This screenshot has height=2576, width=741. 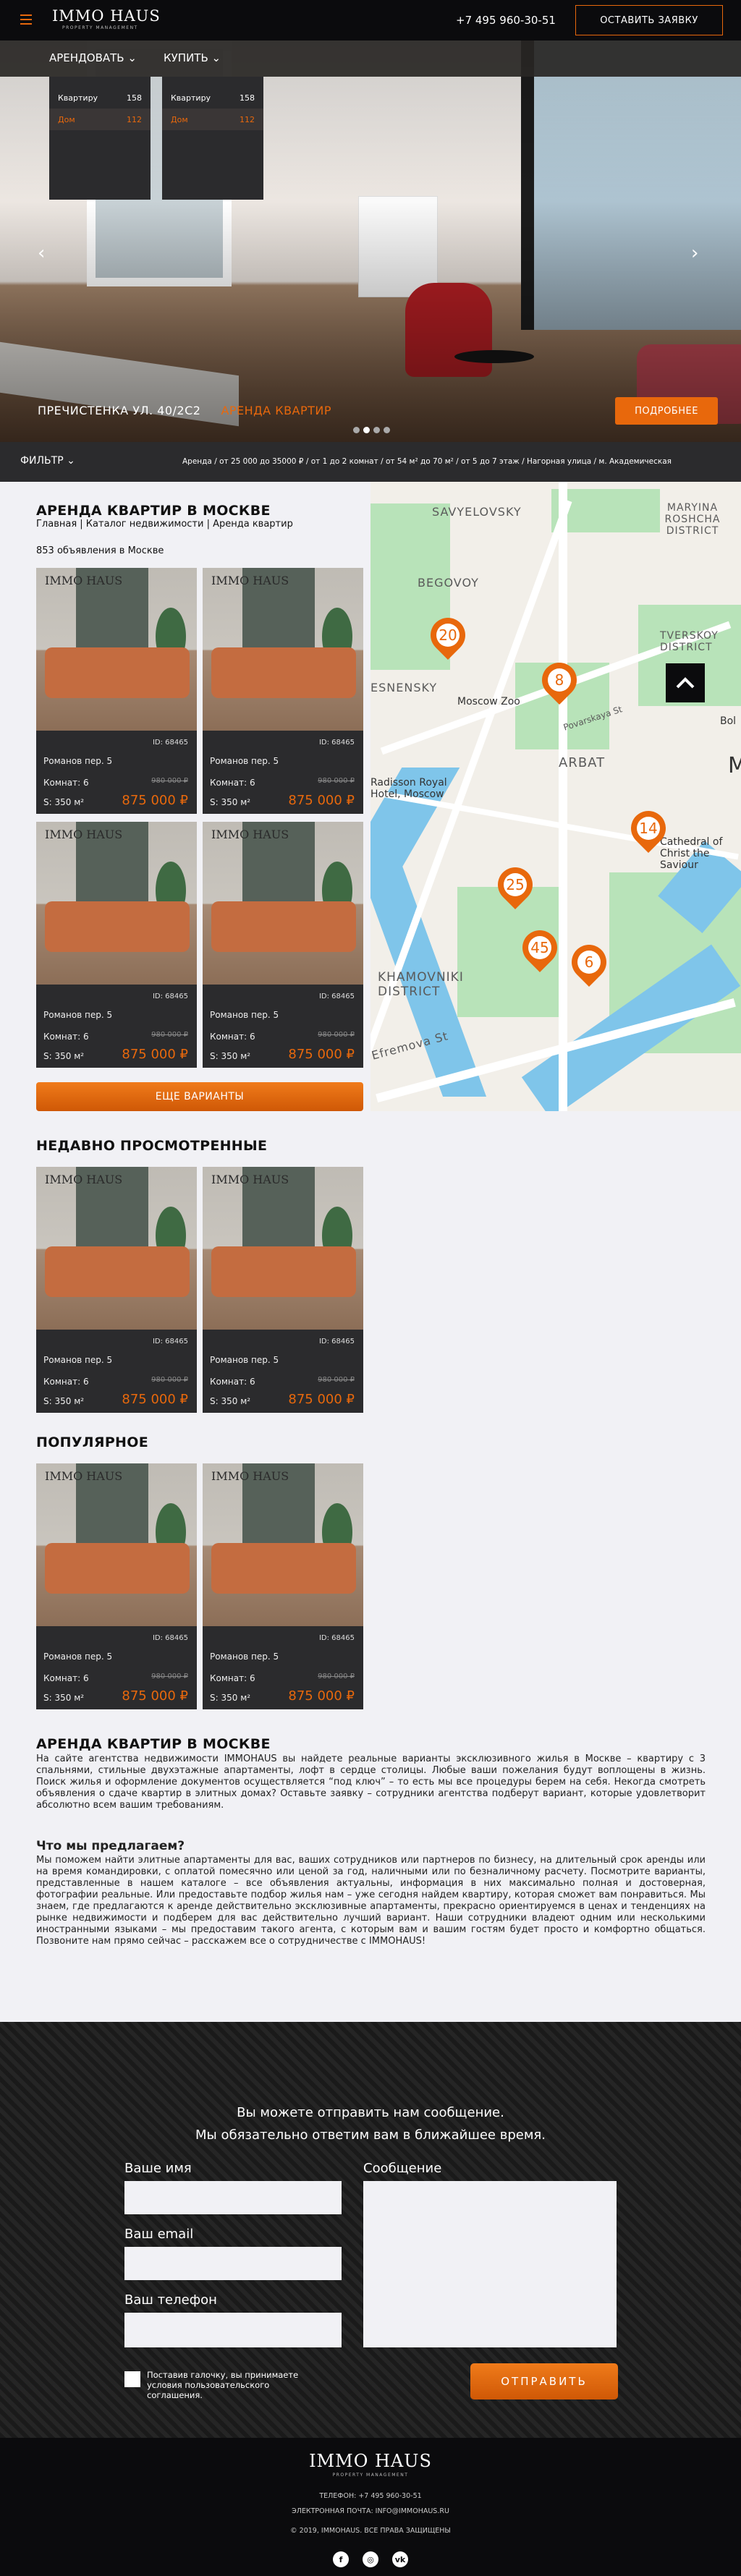 What do you see at coordinates (106, 18) in the screenshot?
I see `logo: IMMO HAUS PROPERTY MANAGEMENT` at bounding box center [106, 18].